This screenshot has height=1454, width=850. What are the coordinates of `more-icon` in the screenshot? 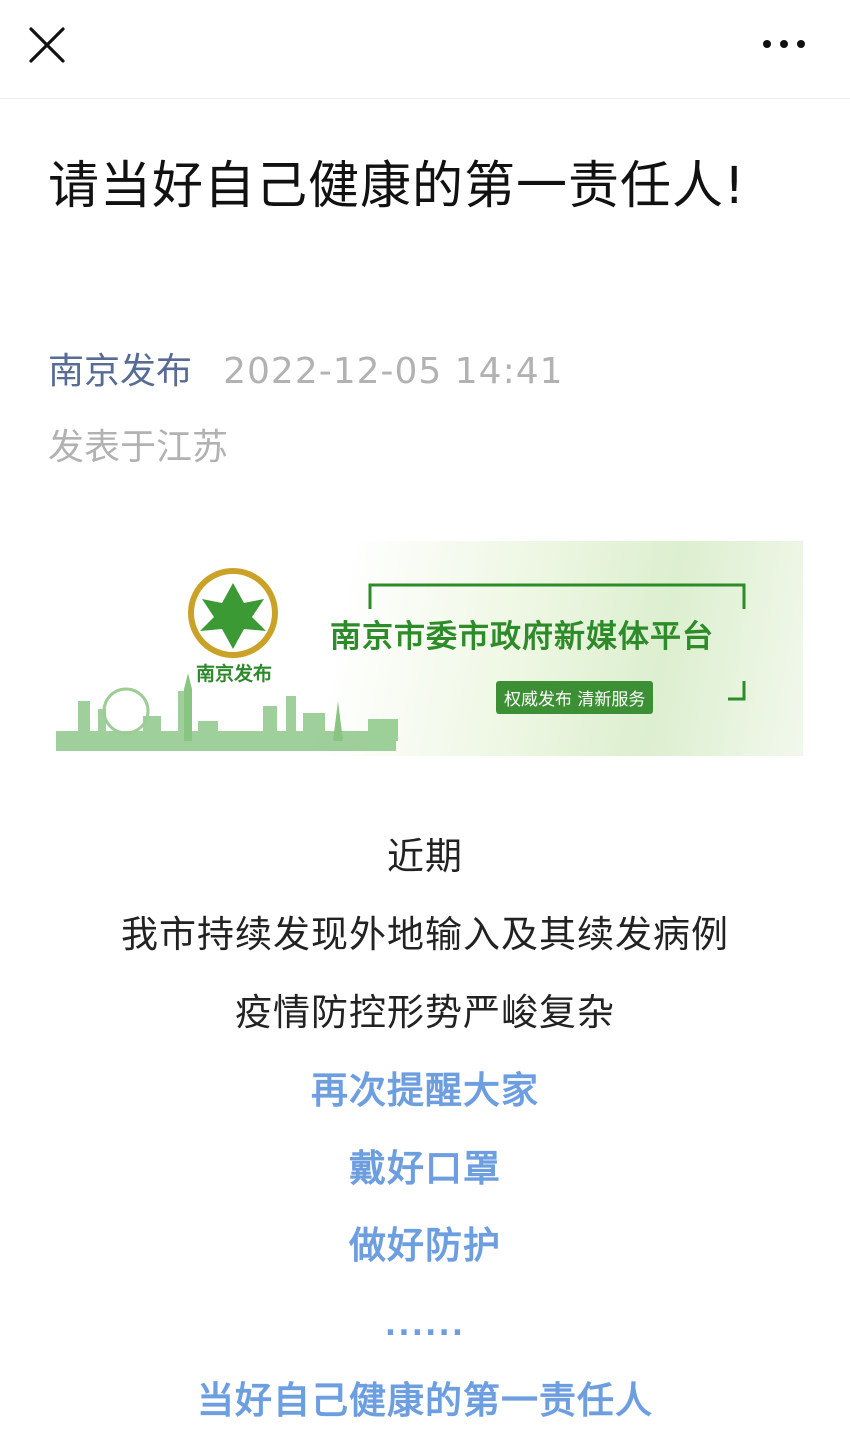 It's located at (784, 44).